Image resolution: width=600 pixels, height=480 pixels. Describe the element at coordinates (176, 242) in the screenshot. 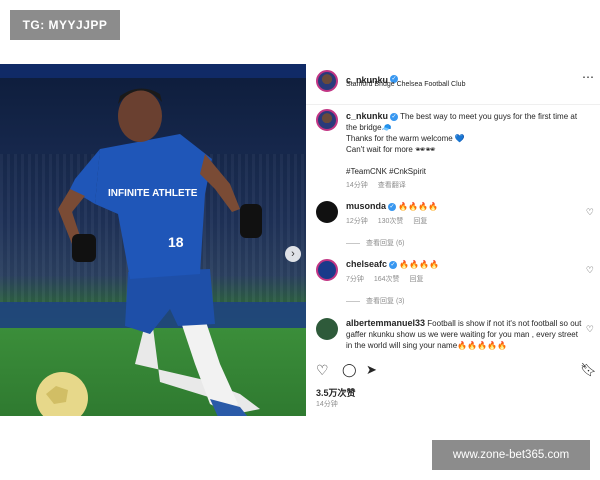

I see `jersey-number: 18` at that location.